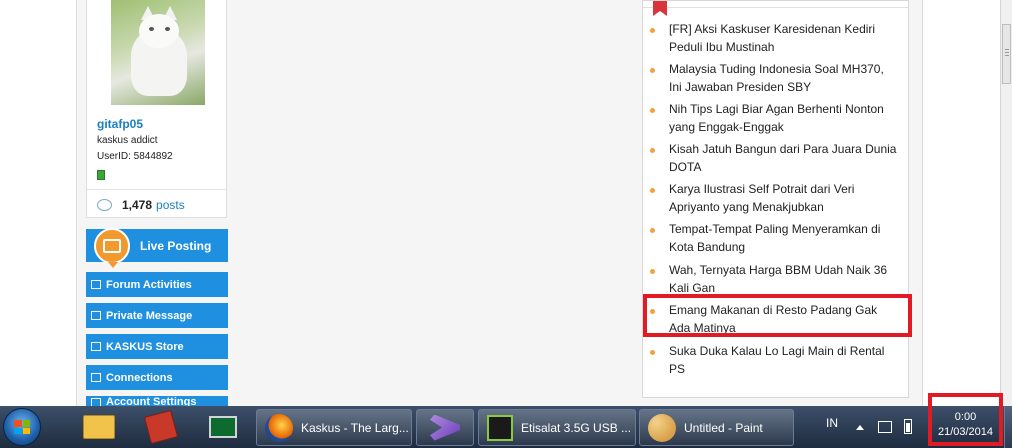  What do you see at coordinates (96, 377) in the screenshot?
I see `users-icon` at bounding box center [96, 377].